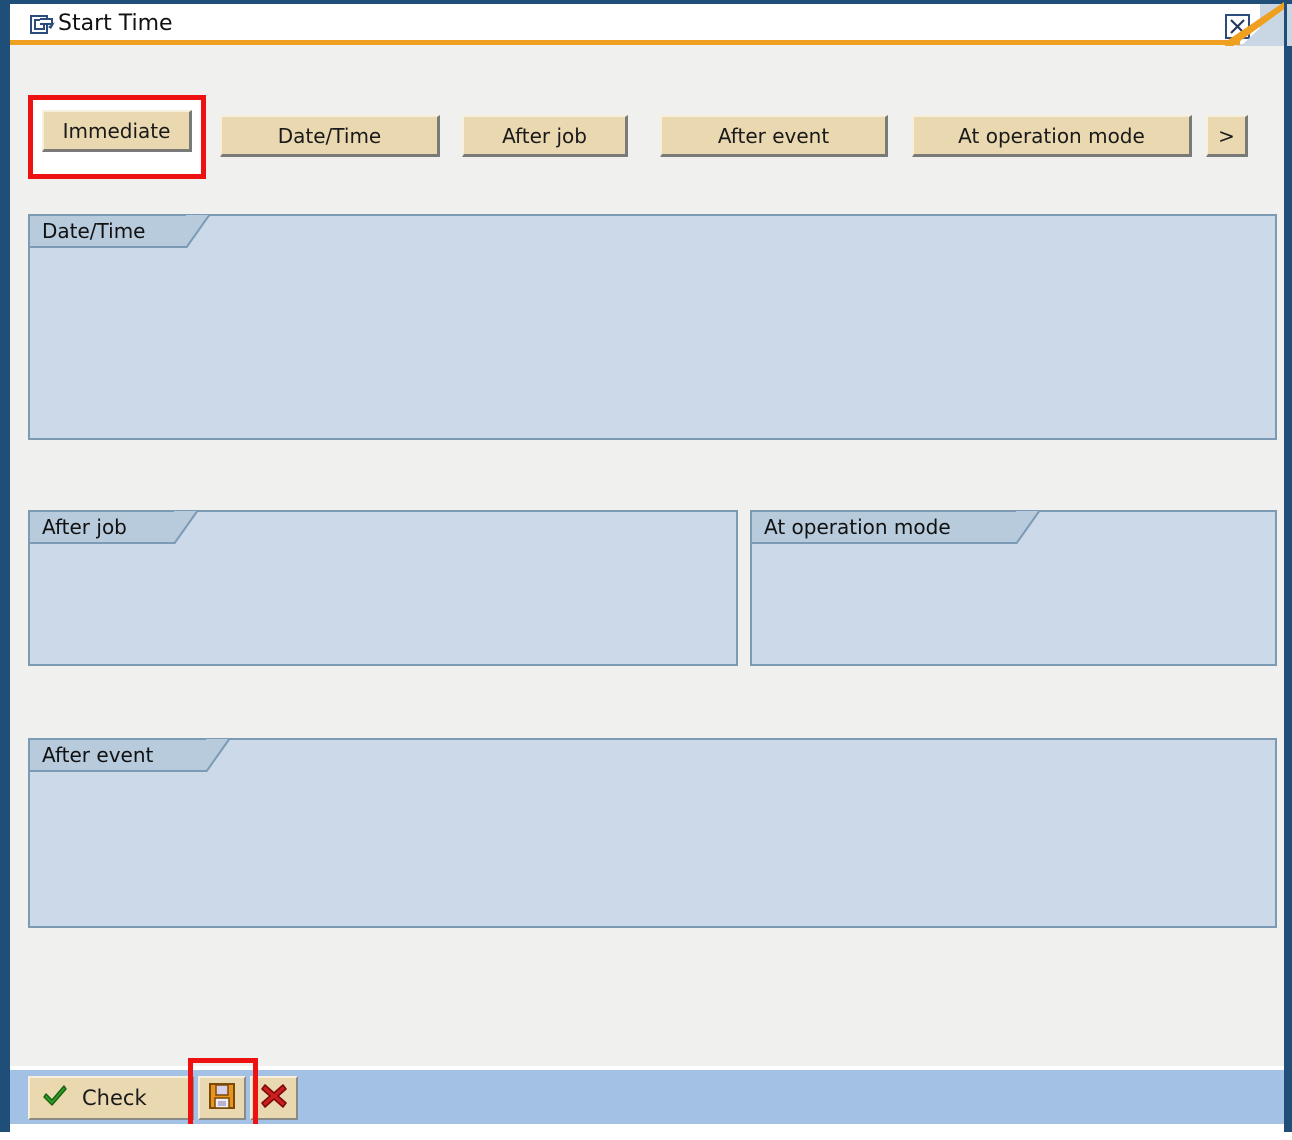  I want to click on at-operation-mode-button-label: At operation mode, so click(1051, 135).